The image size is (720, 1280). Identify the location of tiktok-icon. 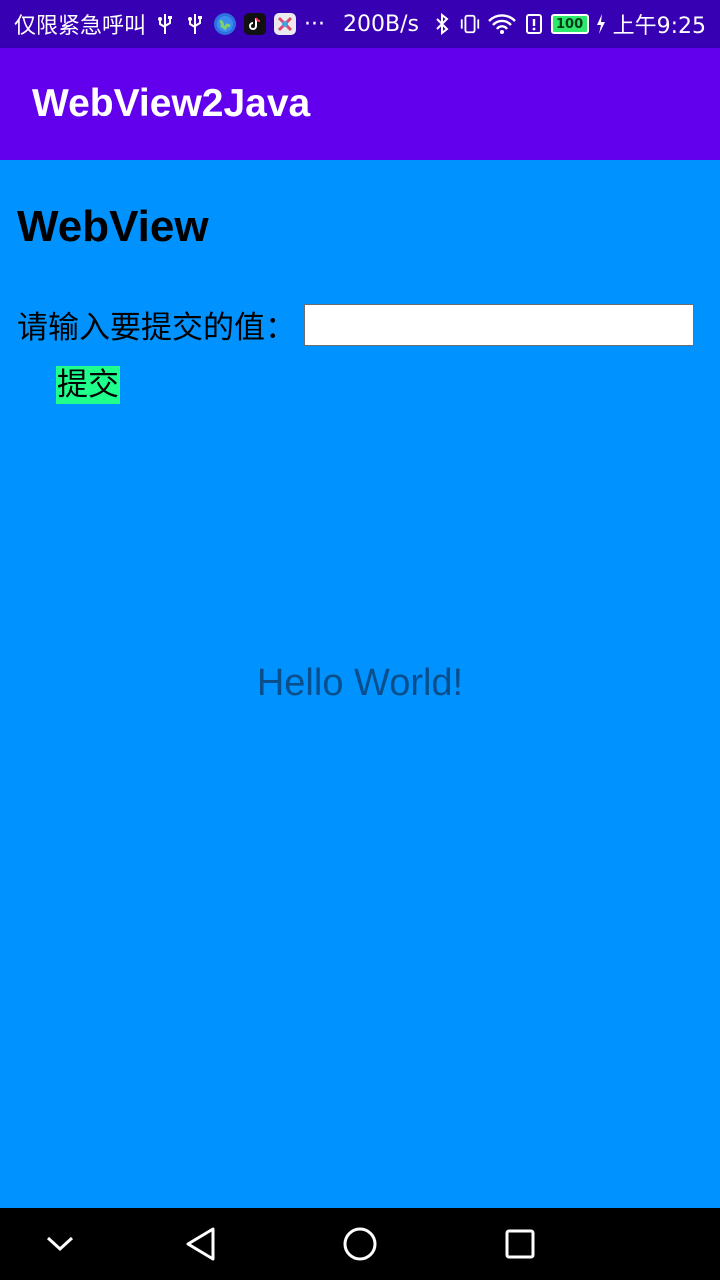
(255, 24).